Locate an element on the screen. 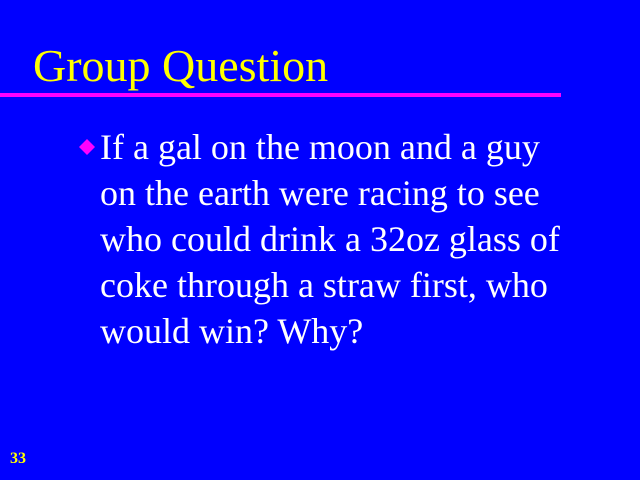 This screenshot has width=640, height=480. slide-number: 33 is located at coordinates (18, 458).